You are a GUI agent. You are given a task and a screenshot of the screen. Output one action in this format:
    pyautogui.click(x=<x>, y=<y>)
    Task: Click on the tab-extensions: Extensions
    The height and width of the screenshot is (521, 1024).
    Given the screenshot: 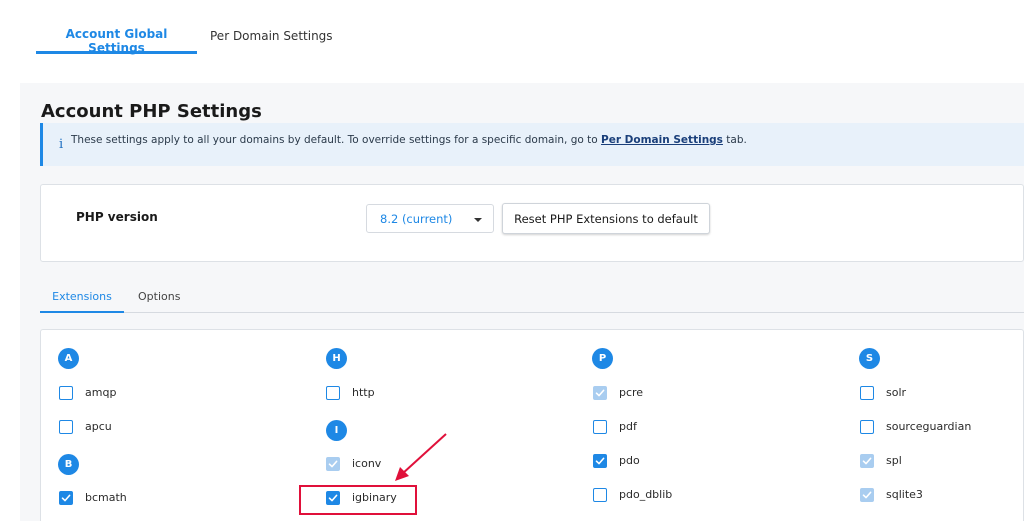 What is the action you would take?
    pyautogui.click(x=82, y=301)
    